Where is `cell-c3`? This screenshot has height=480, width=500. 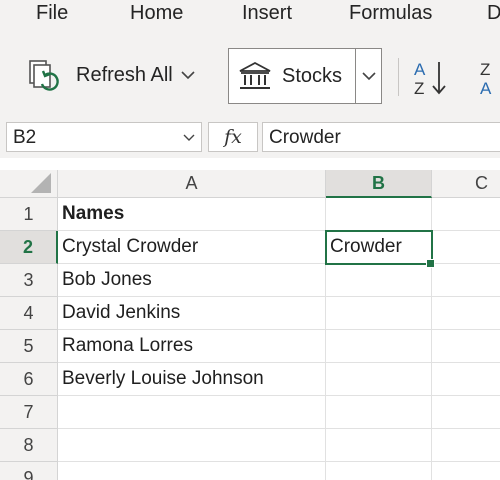 cell-c3 is located at coordinates (466, 280).